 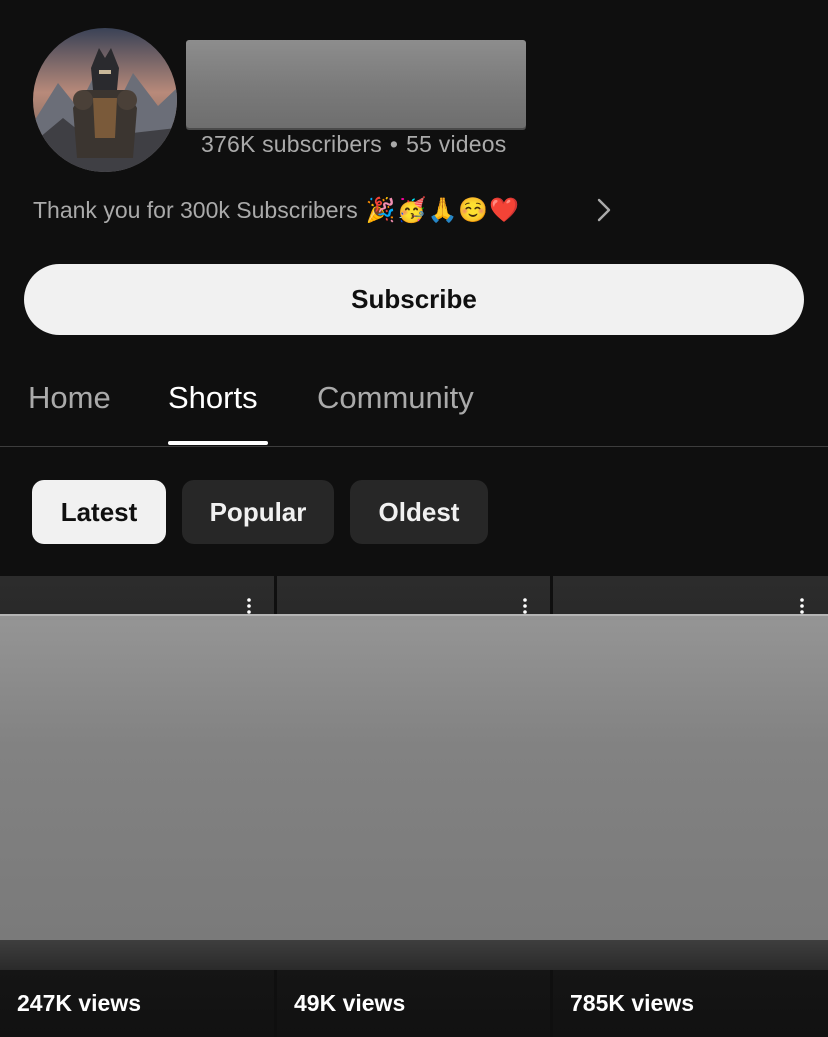 I want to click on description-emoji: 🎉🥳🙏☺️❤️, so click(x=443, y=210).